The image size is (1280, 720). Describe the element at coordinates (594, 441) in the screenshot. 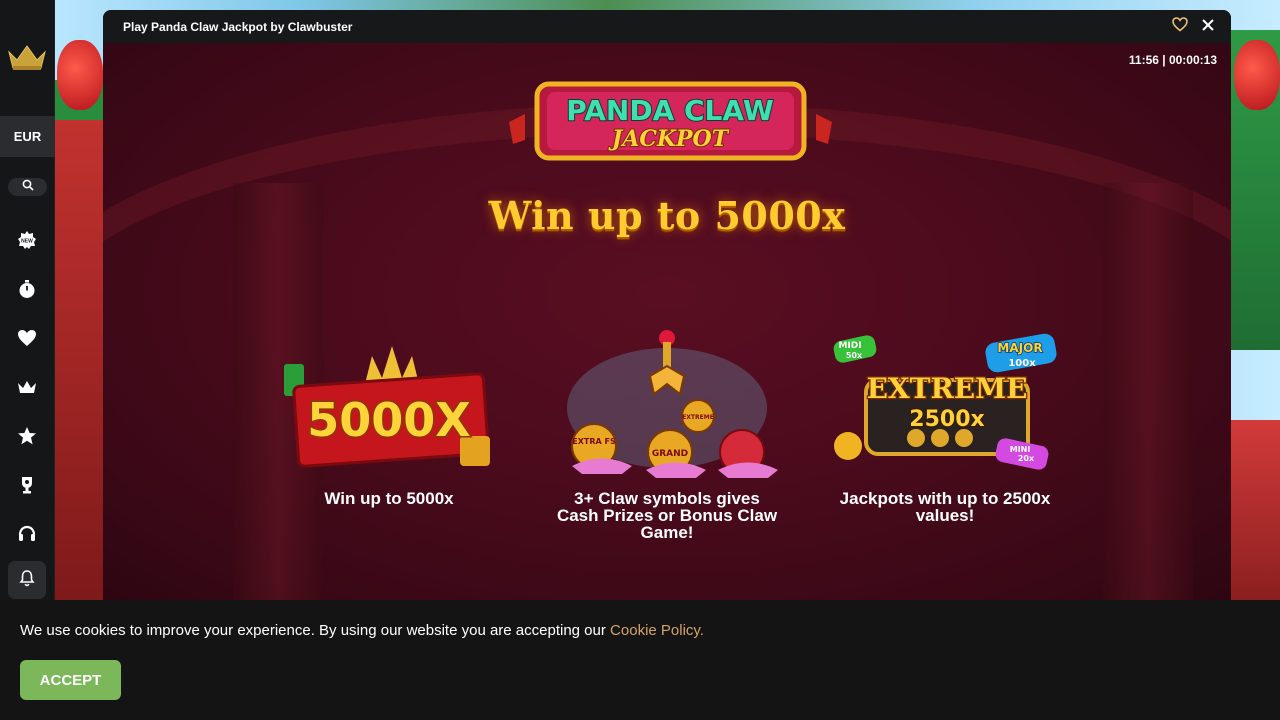

I see `art-badge: EXTRA FS` at that location.